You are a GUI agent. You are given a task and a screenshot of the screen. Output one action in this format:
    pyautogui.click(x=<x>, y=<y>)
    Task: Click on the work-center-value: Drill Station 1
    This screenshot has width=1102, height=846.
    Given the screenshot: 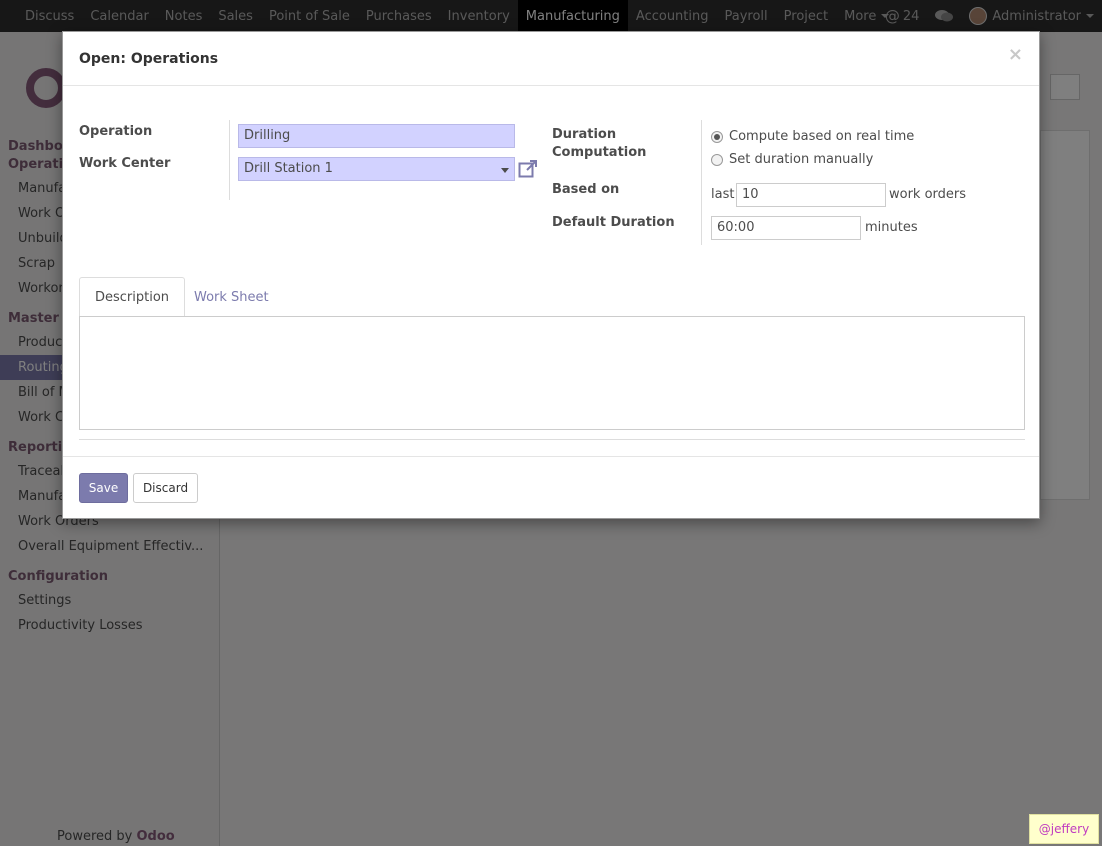 What is the action you would take?
    pyautogui.click(x=288, y=168)
    